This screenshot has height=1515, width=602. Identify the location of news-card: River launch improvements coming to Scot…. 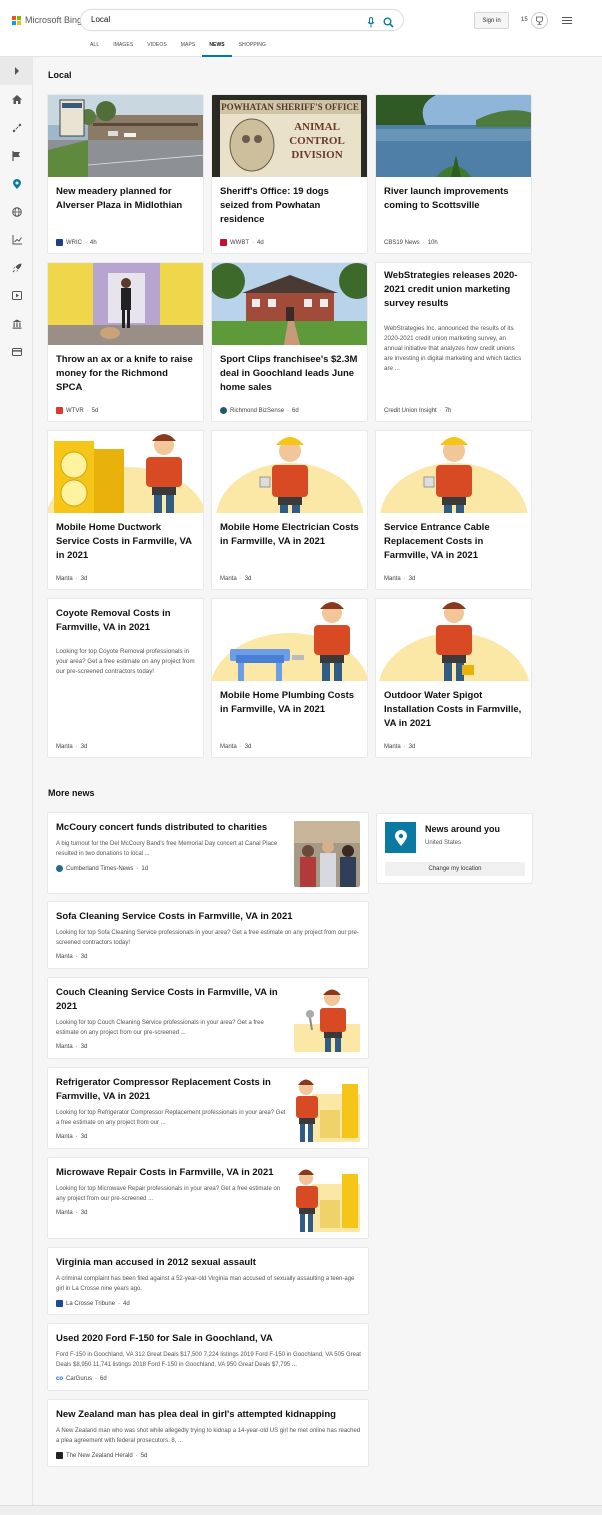
(453, 174).